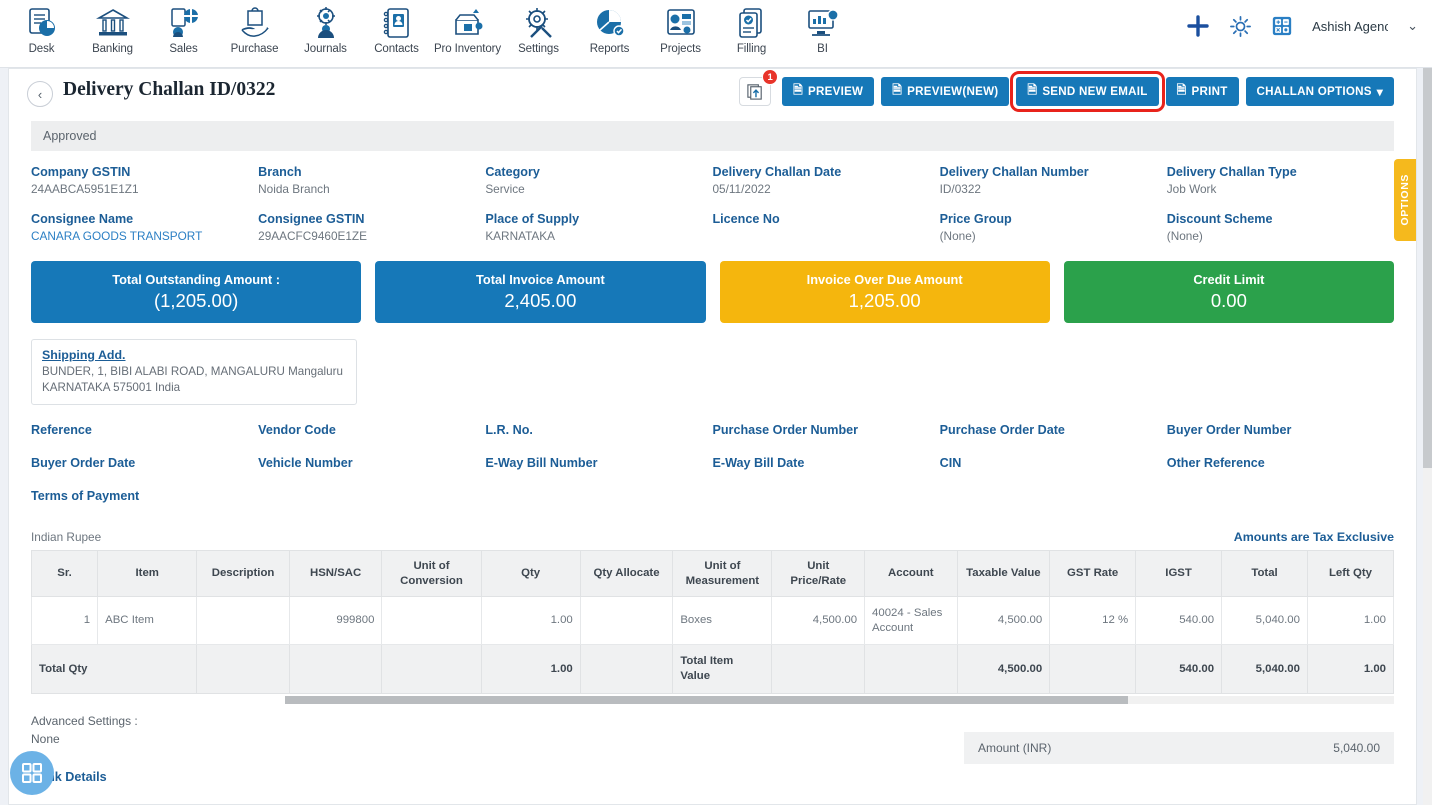 The height and width of the screenshot is (805, 1432). Describe the element at coordinates (313, 236) in the screenshot. I see `field-value: 29AACFC9460E1ZE` at that location.